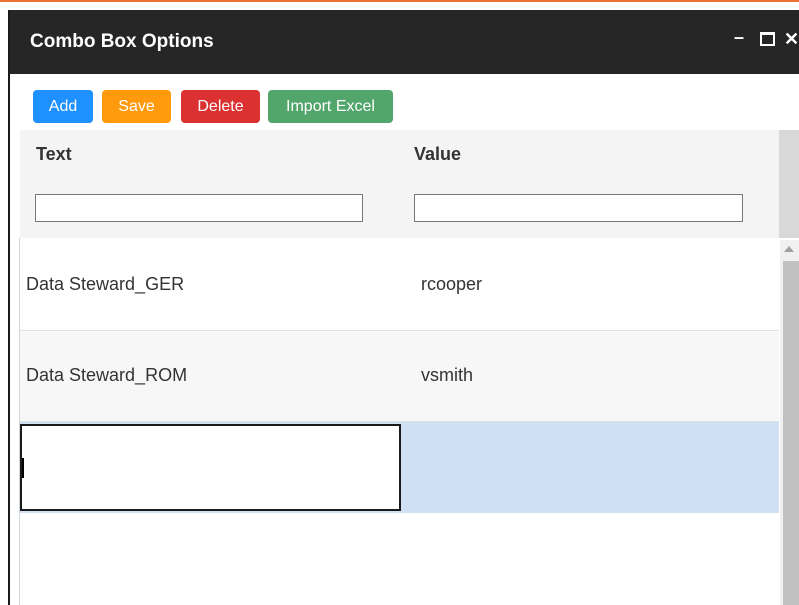 The height and width of the screenshot is (605, 799). I want to click on scroll-up-icon, so click(789, 249).